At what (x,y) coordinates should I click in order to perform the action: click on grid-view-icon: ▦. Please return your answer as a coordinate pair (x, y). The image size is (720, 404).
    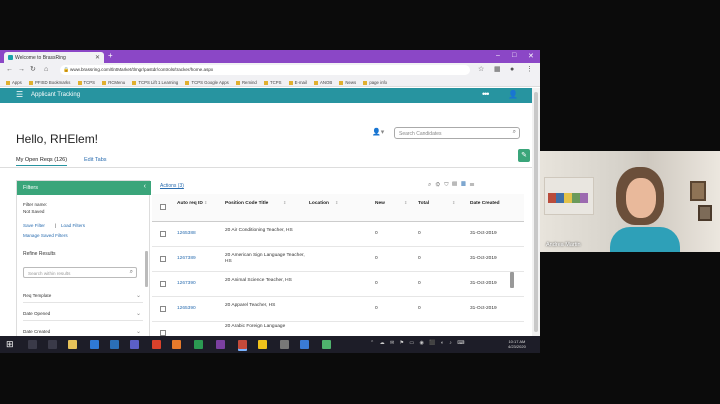
    Looking at the image, I should click on (465, 185).